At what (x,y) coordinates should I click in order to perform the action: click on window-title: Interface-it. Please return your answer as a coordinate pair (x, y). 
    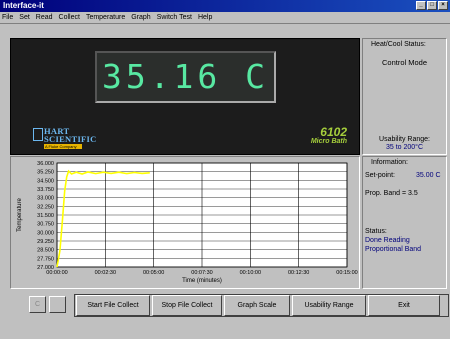
    Looking at the image, I should click on (23, 5).